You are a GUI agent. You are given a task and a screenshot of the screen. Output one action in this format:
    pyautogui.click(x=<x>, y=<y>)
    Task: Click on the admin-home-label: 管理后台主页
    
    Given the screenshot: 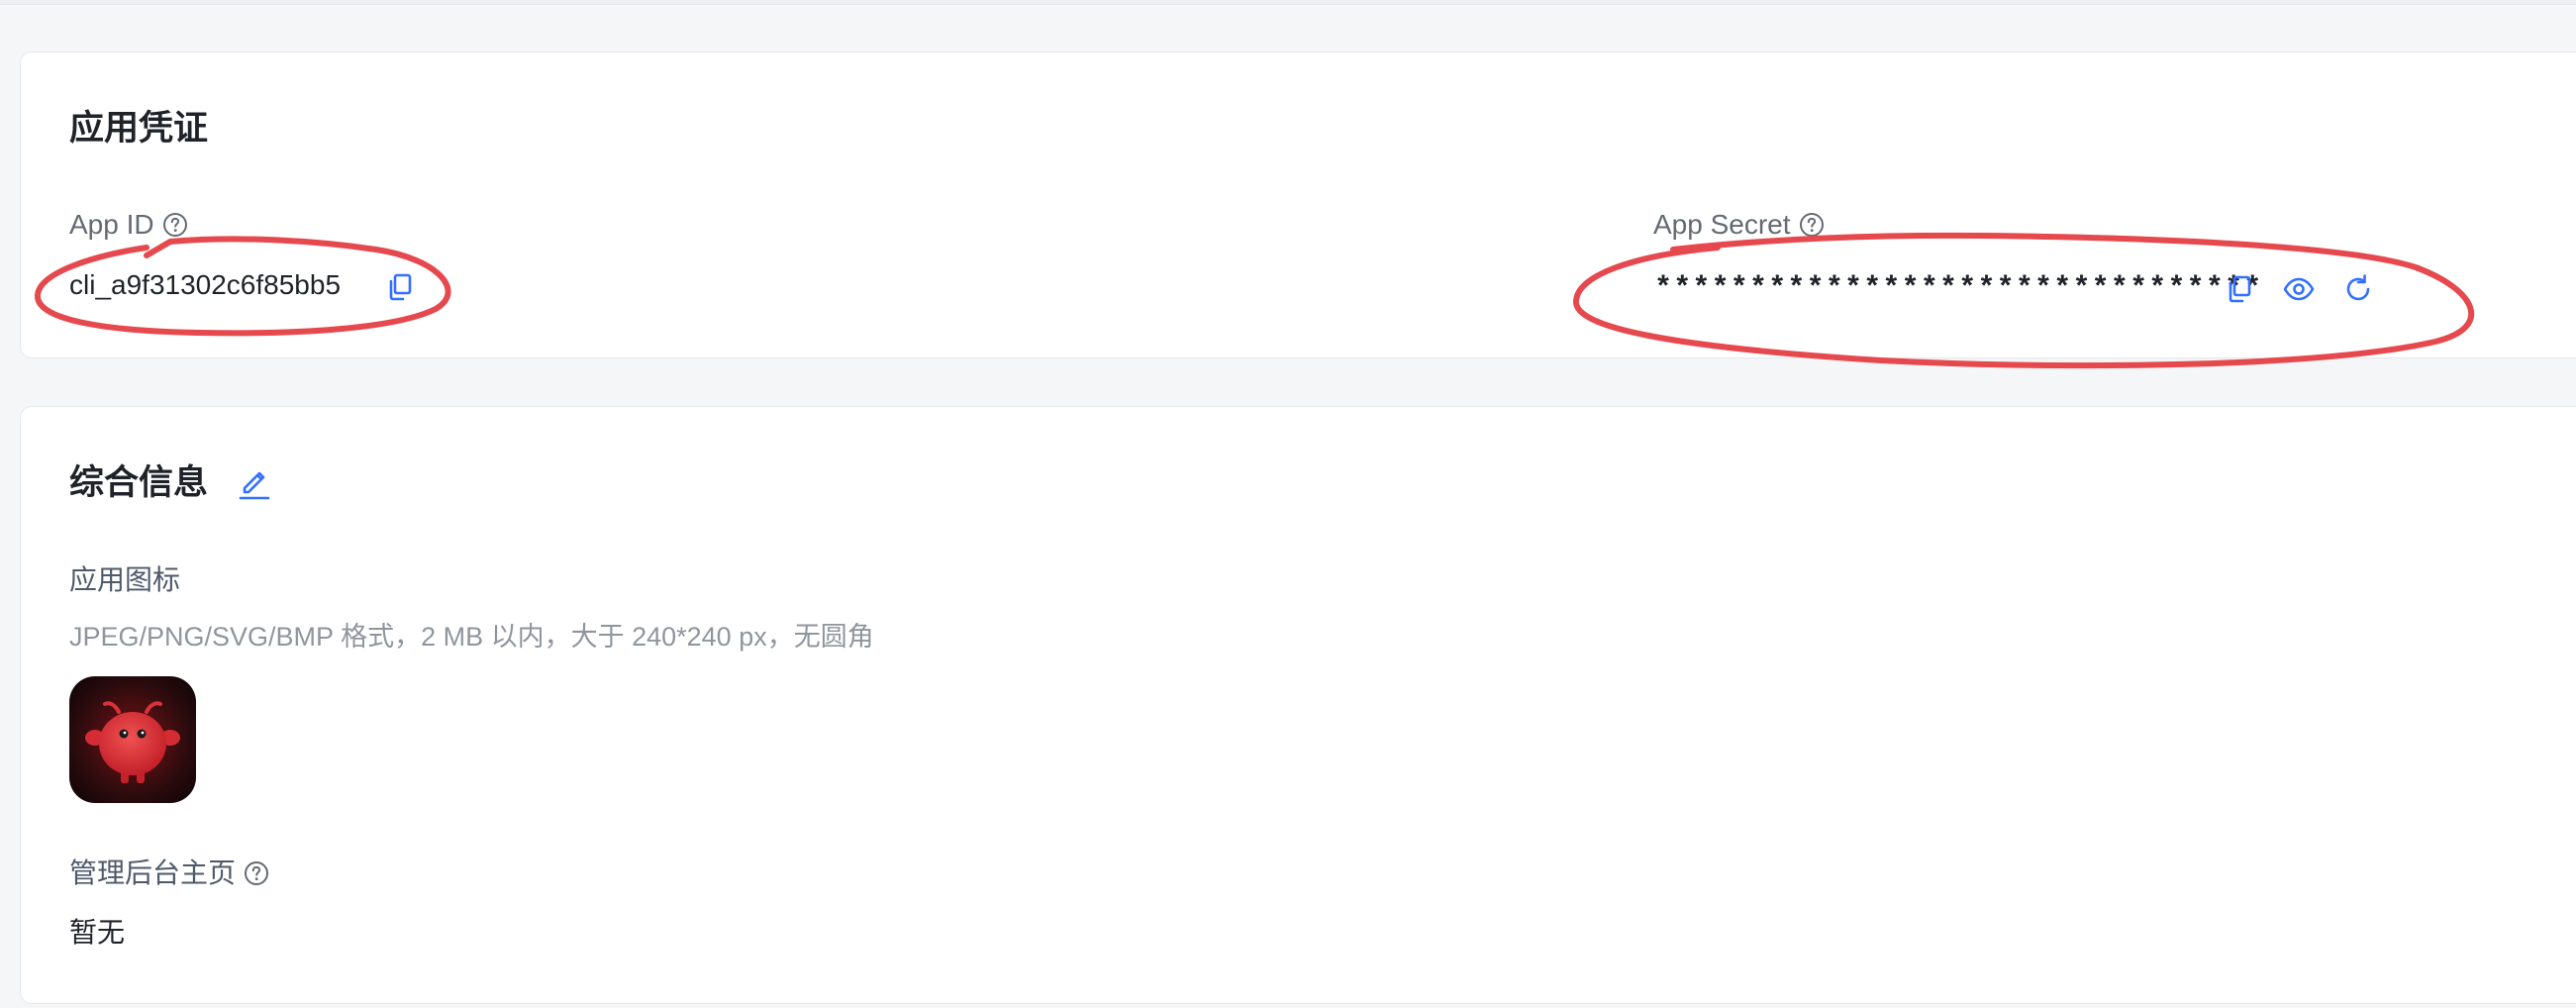 What is the action you would take?
    pyautogui.click(x=153, y=872)
    